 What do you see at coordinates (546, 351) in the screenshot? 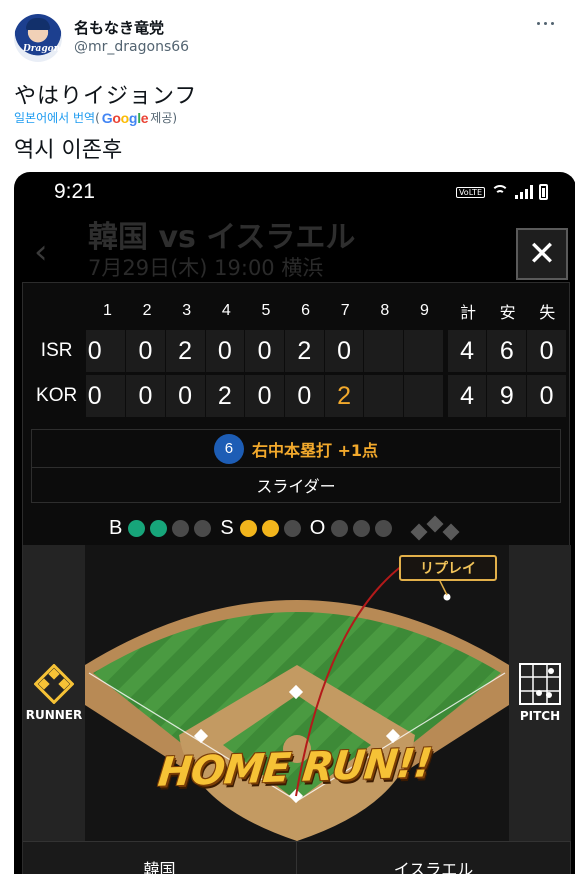
I see `errors-total: 0` at bounding box center [546, 351].